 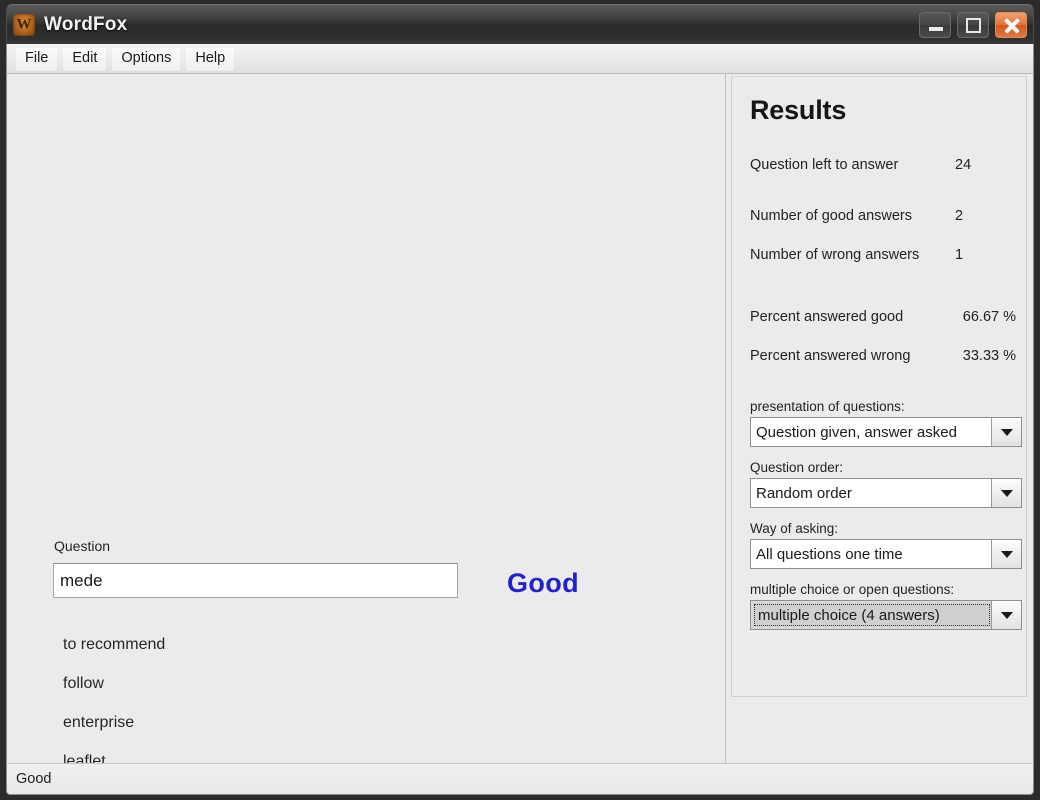 I want to click on minimize-icon, so click(x=936, y=28).